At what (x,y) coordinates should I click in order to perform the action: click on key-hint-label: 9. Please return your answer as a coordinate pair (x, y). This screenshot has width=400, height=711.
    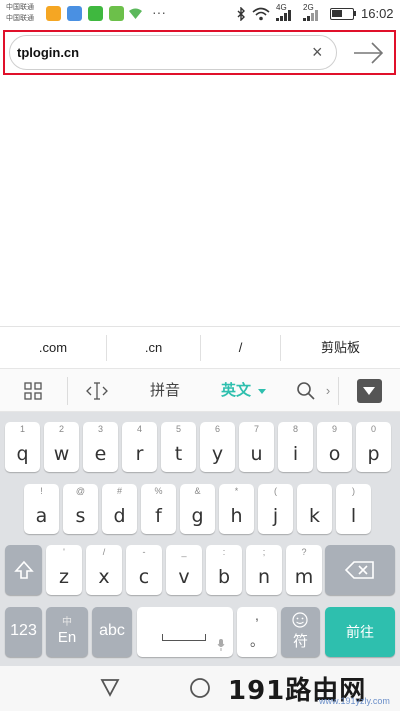
    Looking at the image, I should click on (334, 429).